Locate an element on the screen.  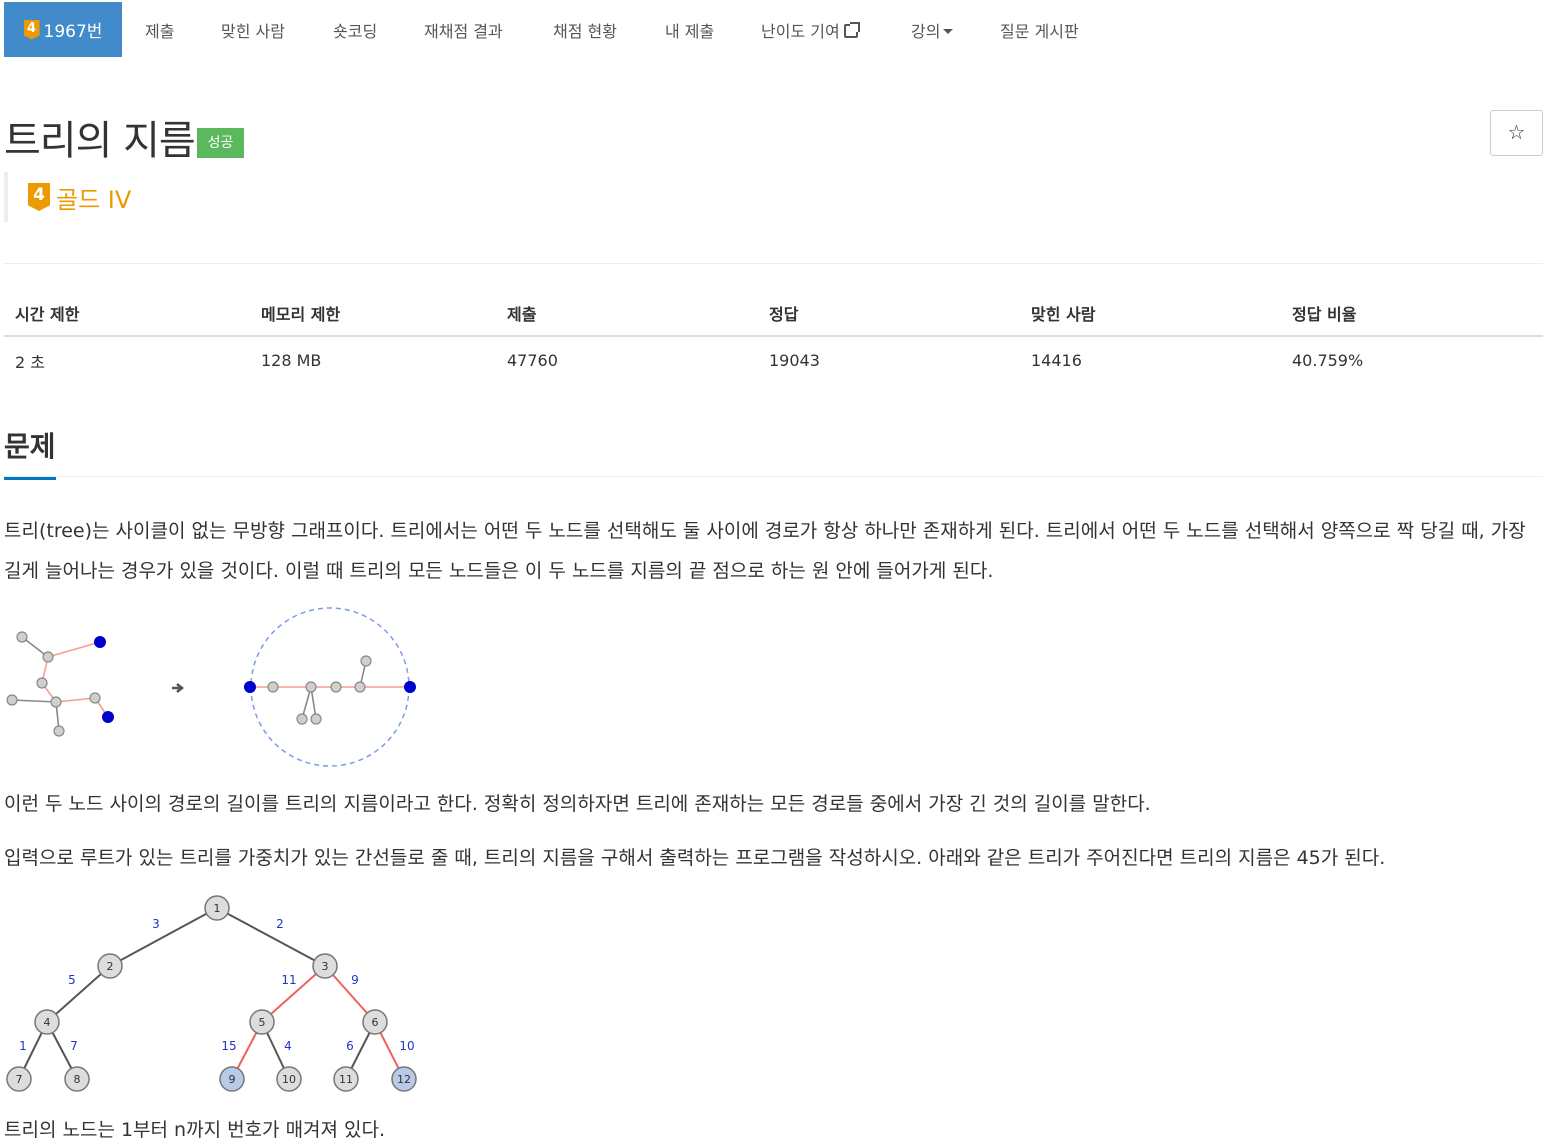
tier-name: 골드 IV is located at coordinates (94, 199).